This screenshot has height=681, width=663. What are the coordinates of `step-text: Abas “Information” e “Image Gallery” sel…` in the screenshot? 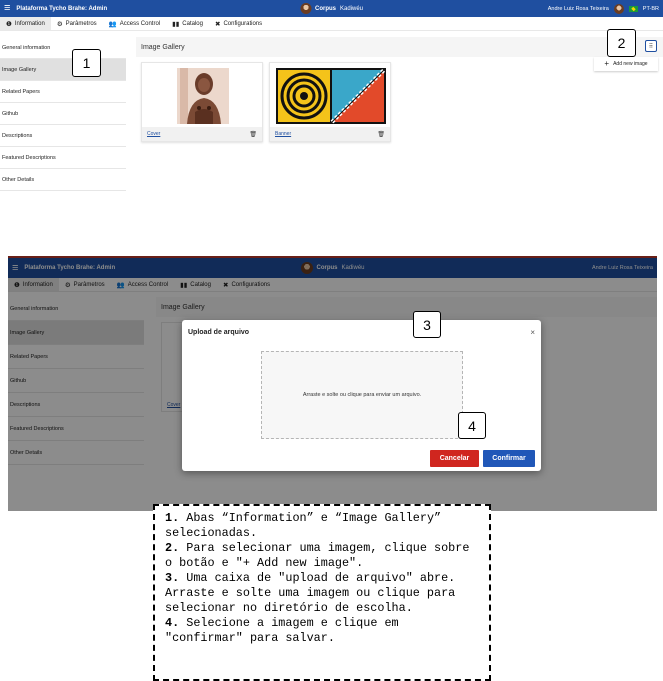 It's located at (307, 525).